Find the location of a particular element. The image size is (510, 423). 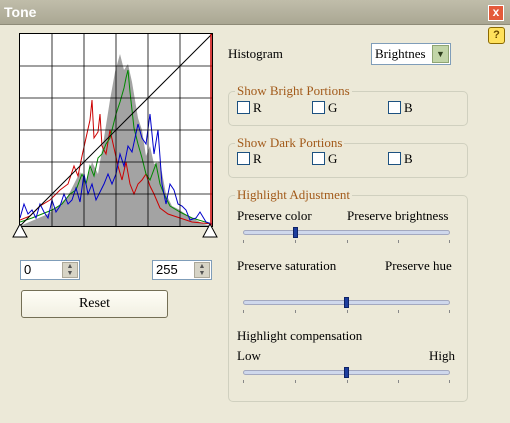

low-value-field: 0 is located at coordinates (27, 269).